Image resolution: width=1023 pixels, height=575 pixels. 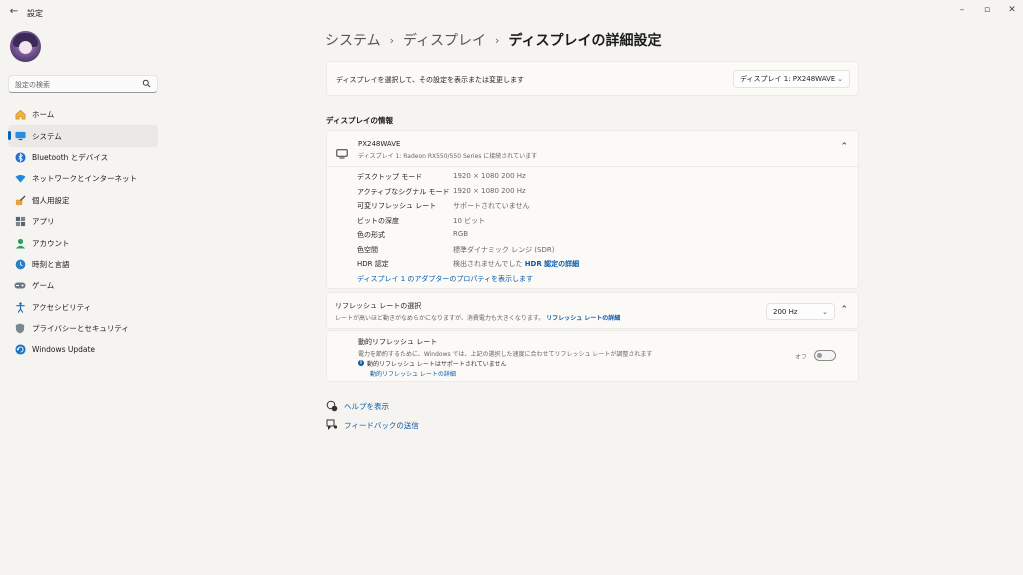 What do you see at coordinates (371, 235) in the screenshot?
I see `info-label: 色の形式` at bounding box center [371, 235].